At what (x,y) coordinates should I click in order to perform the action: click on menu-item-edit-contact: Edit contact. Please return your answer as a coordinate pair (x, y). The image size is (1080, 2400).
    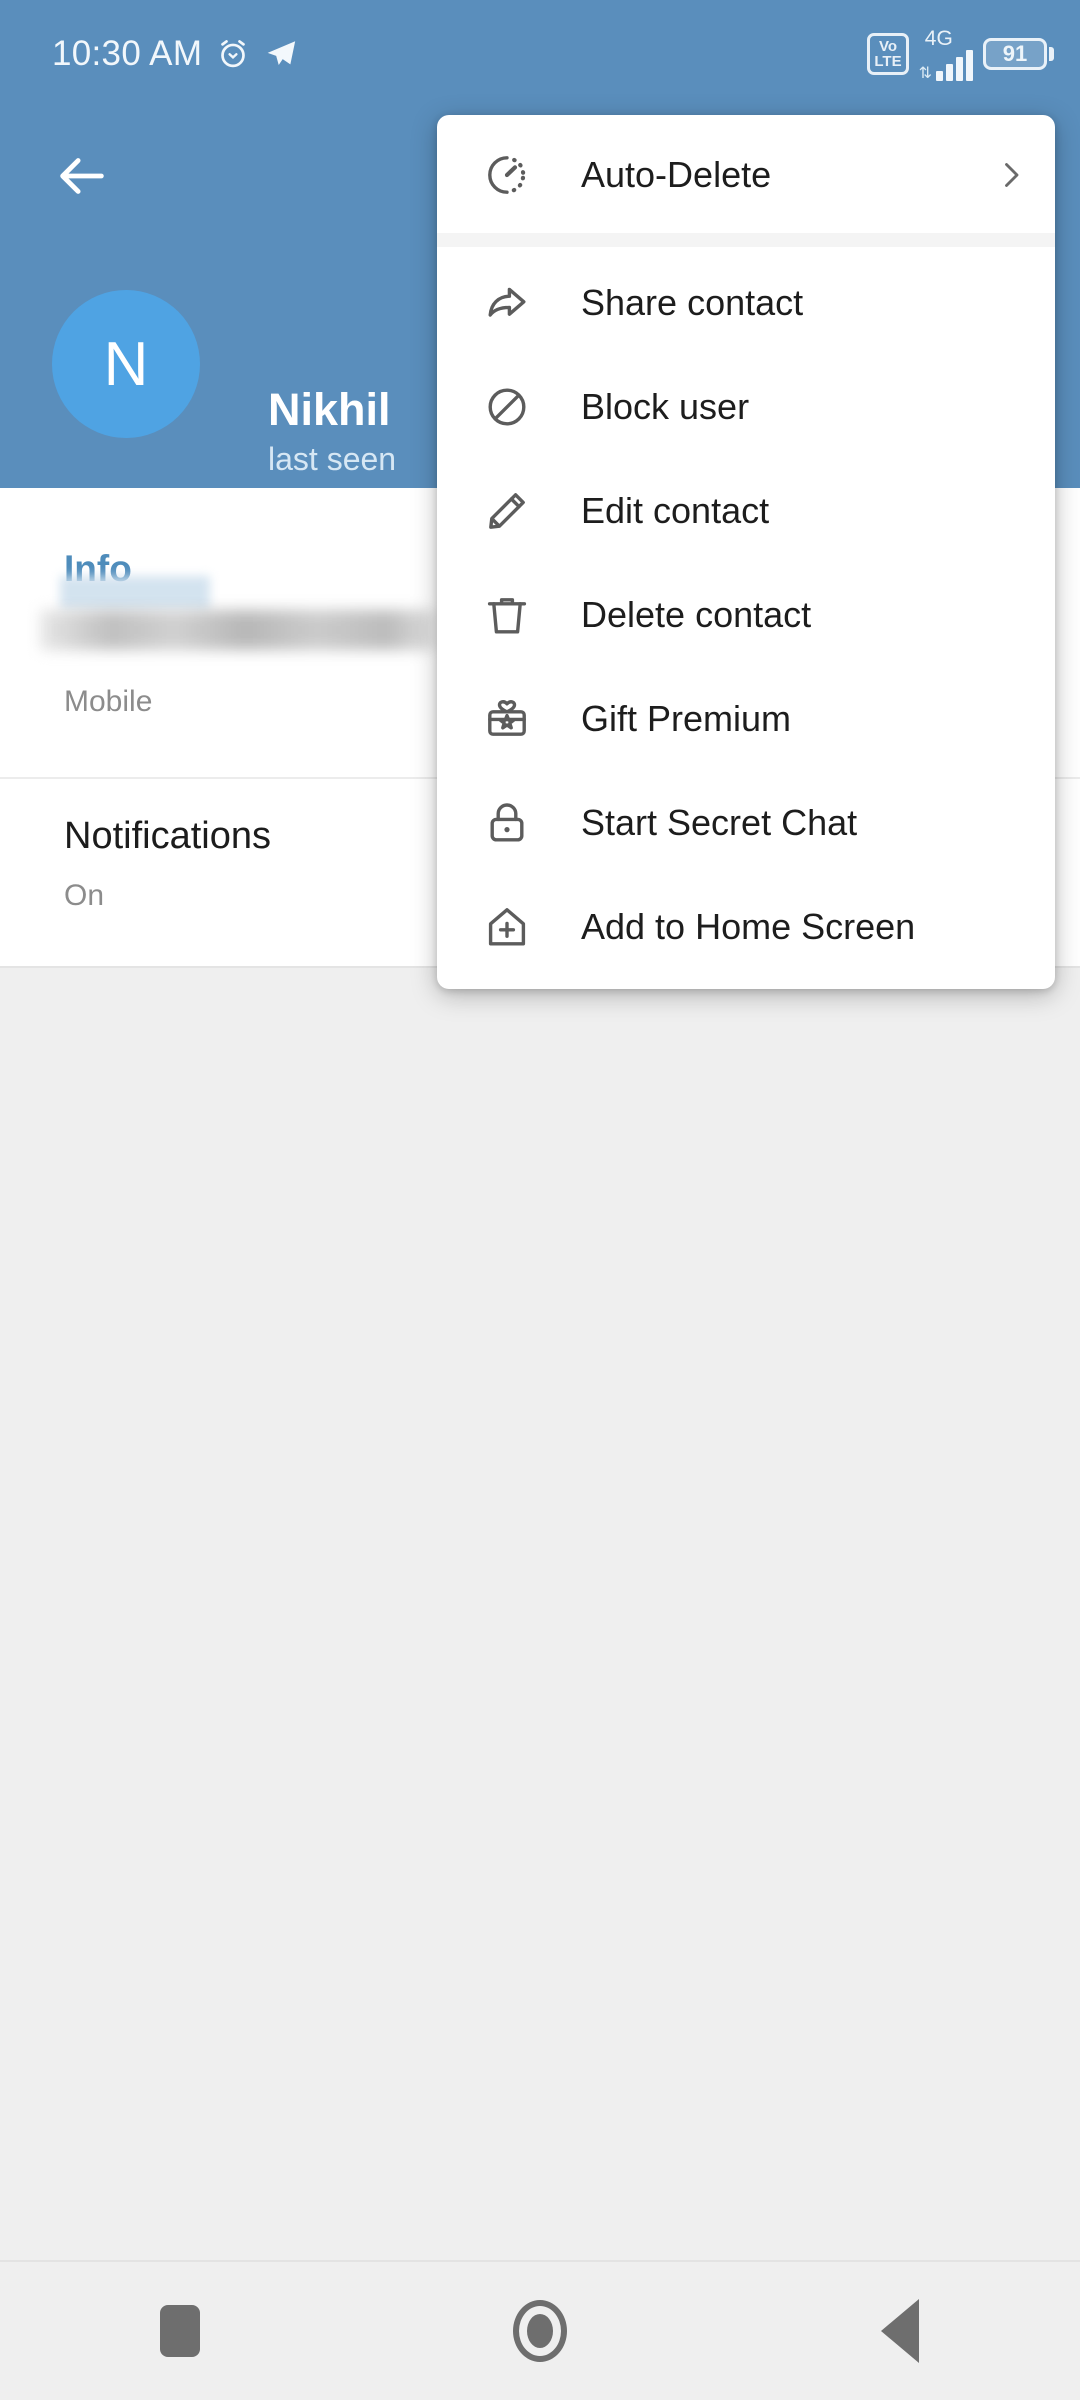
    Looking at the image, I should click on (746, 511).